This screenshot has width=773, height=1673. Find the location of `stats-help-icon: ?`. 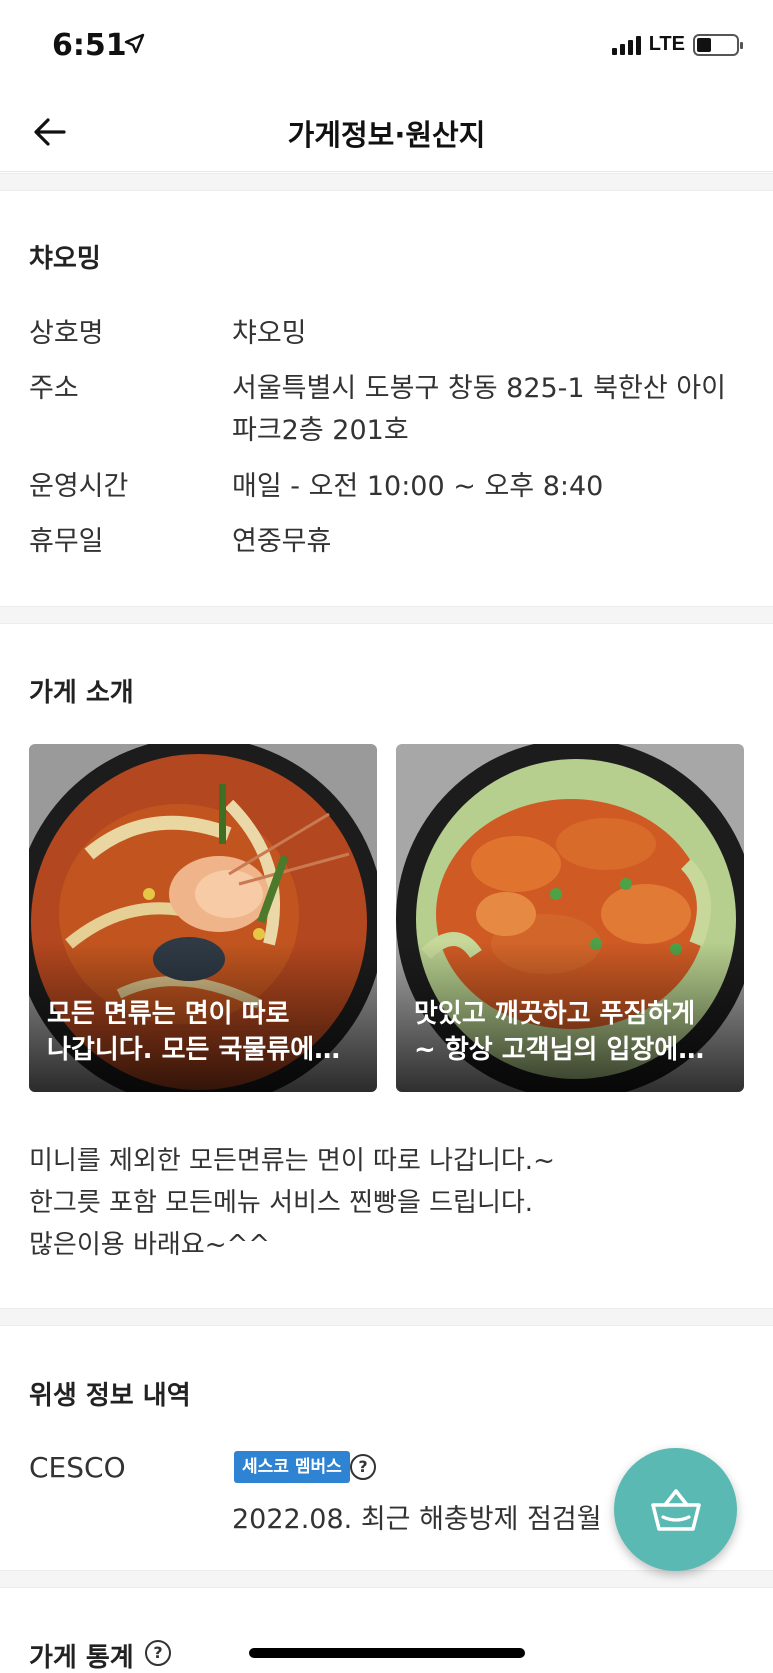

stats-help-icon: ? is located at coordinates (158, 1653).